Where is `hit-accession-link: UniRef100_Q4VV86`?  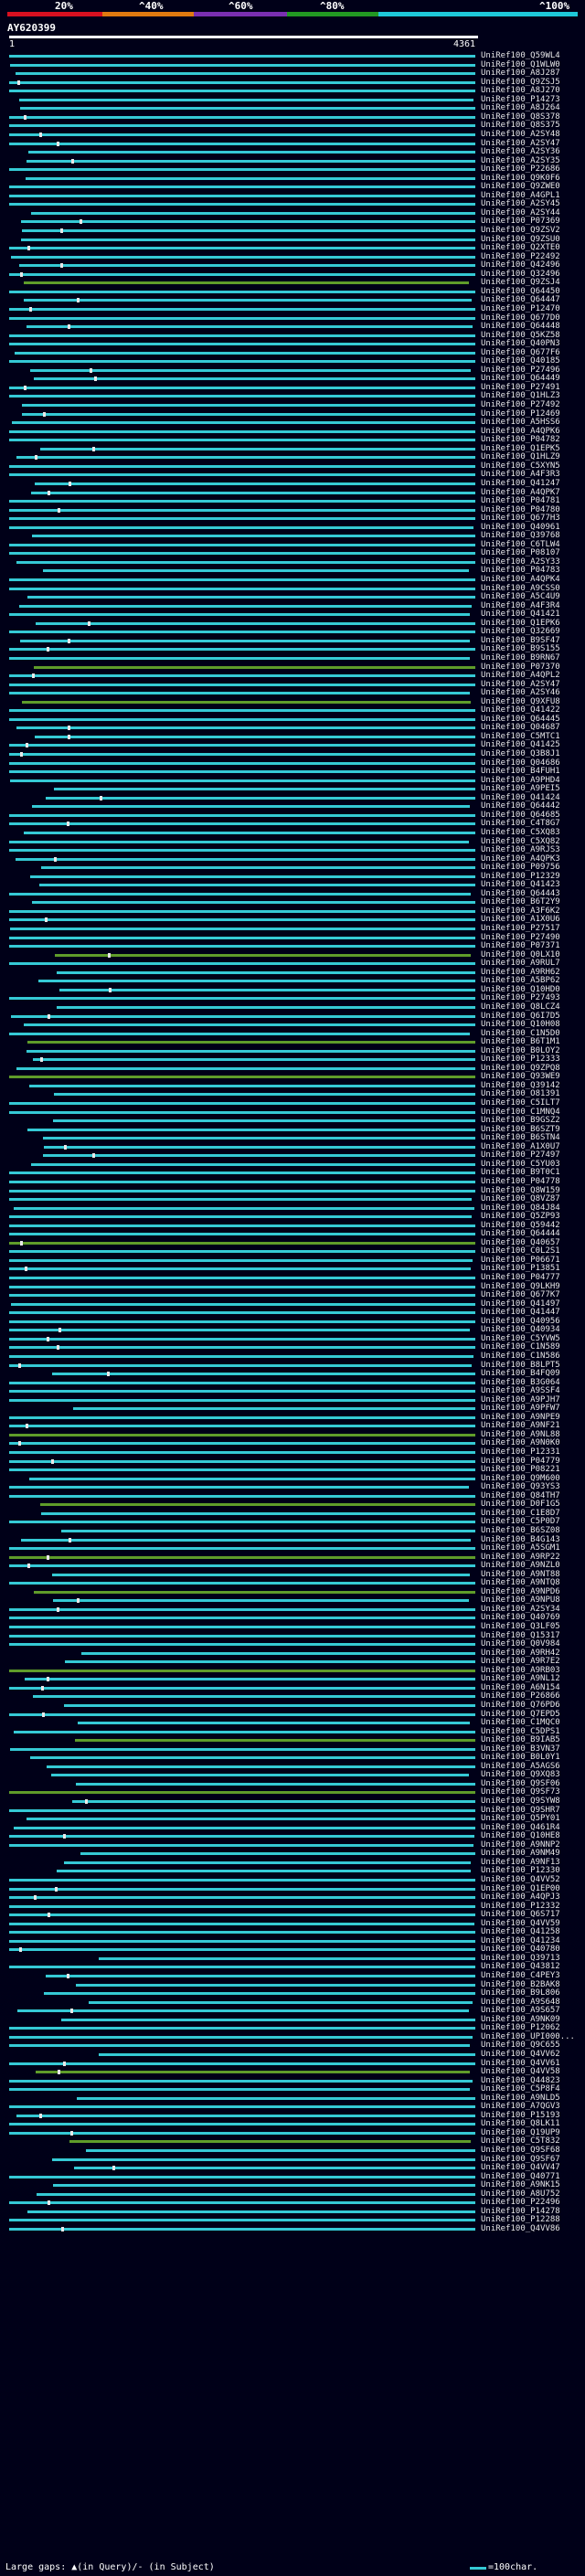 hit-accession-link: UniRef100_Q4VV86 is located at coordinates (520, 2229).